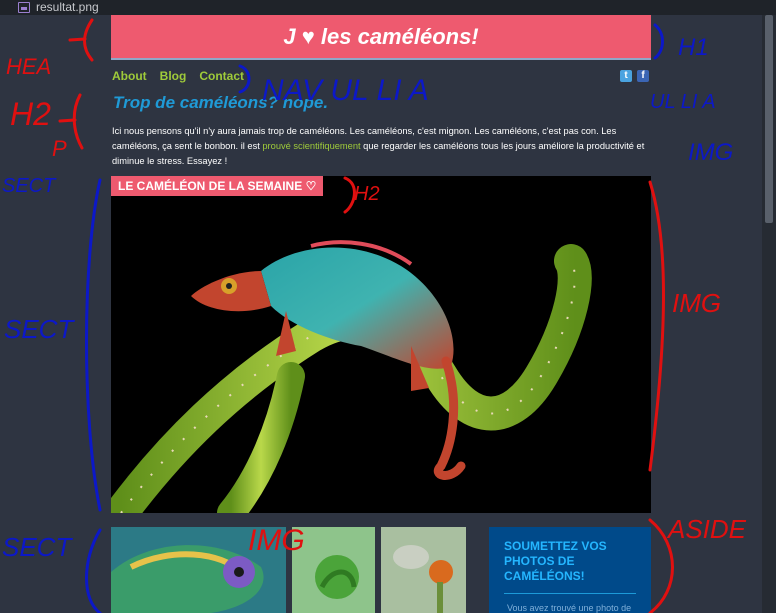 Image resolution: width=776 pixels, height=613 pixels. I want to click on site-header: J ♥ les caméléons!, so click(381, 37).